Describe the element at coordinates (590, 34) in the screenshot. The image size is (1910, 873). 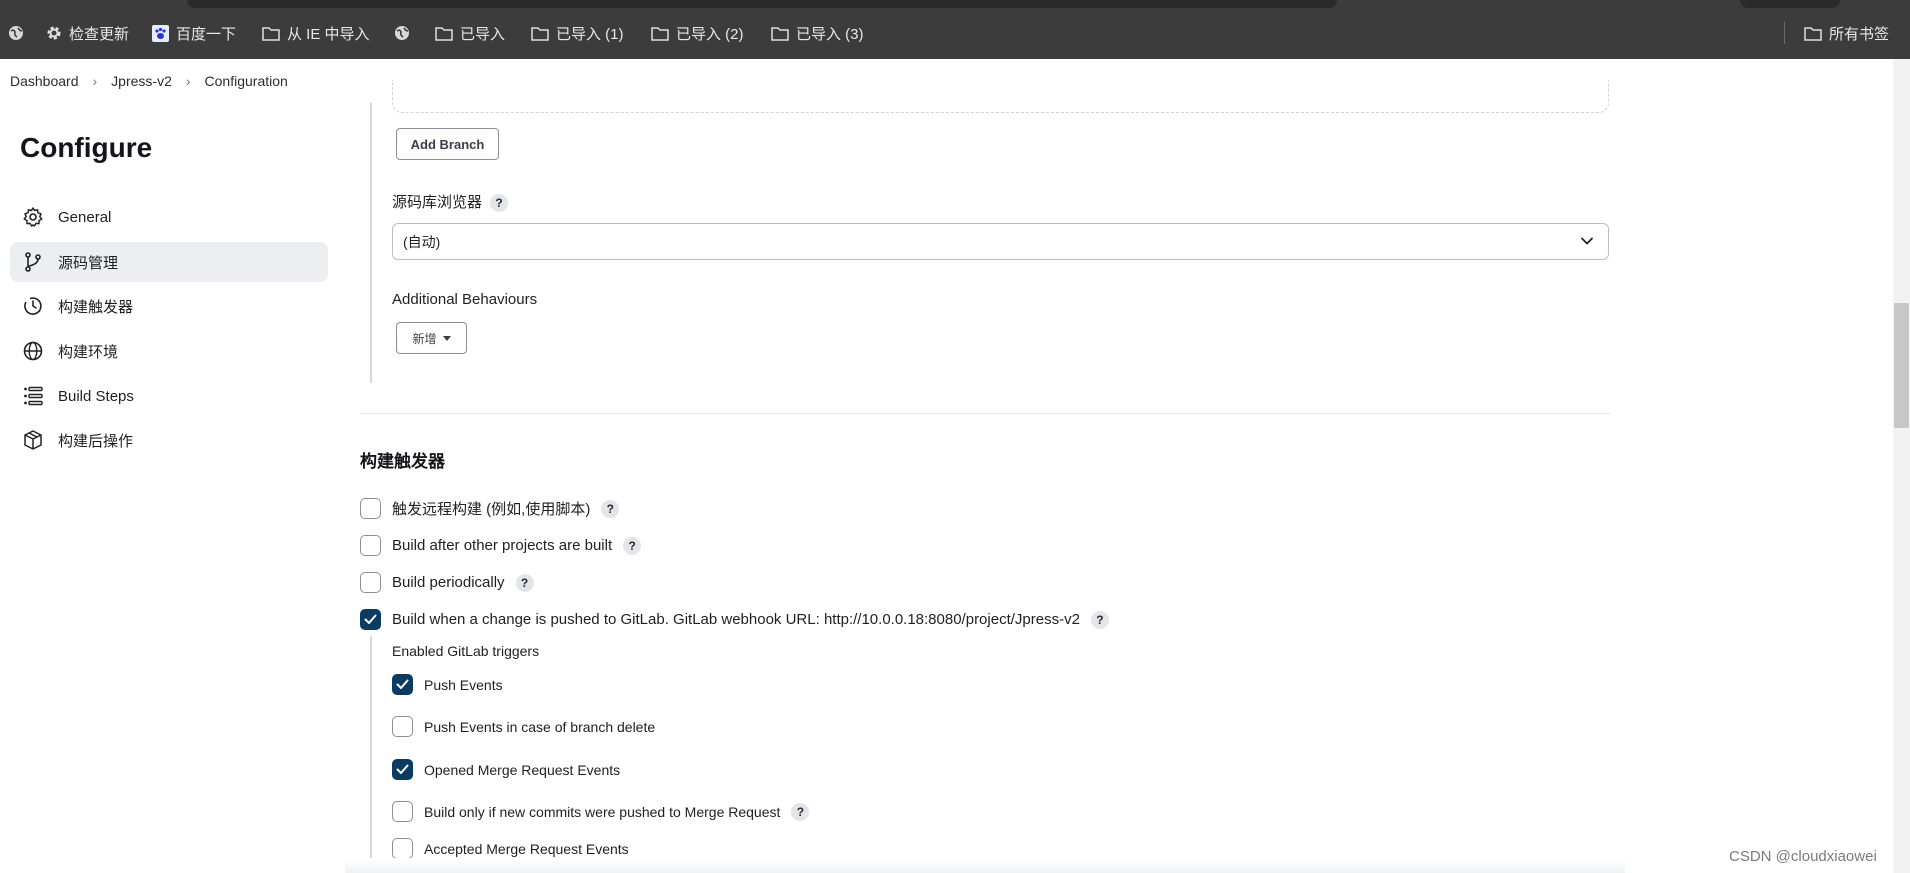
I see `bookmark-label: 已导入 (1)` at that location.